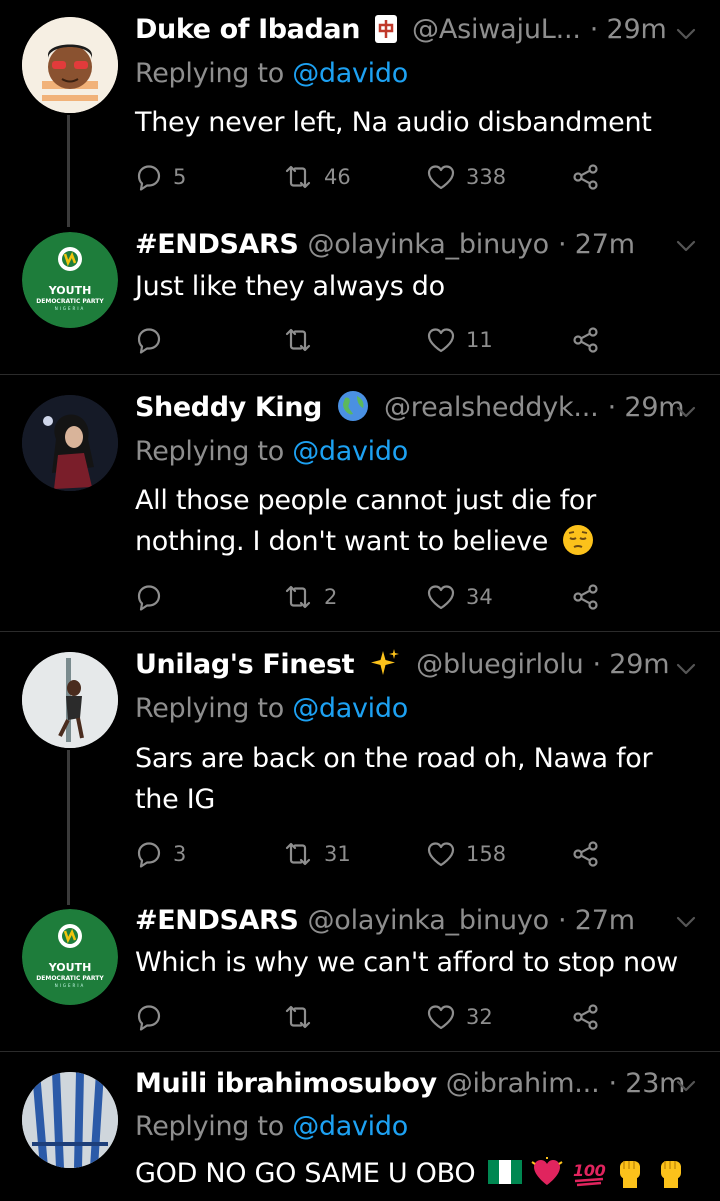 This screenshot has height=1201, width=720. What do you see at coordinates (305, 1173) in the screenshot?
I see `tweet-text: GOD NO GO SAME U OBO` at bounding box center [305, 1173].